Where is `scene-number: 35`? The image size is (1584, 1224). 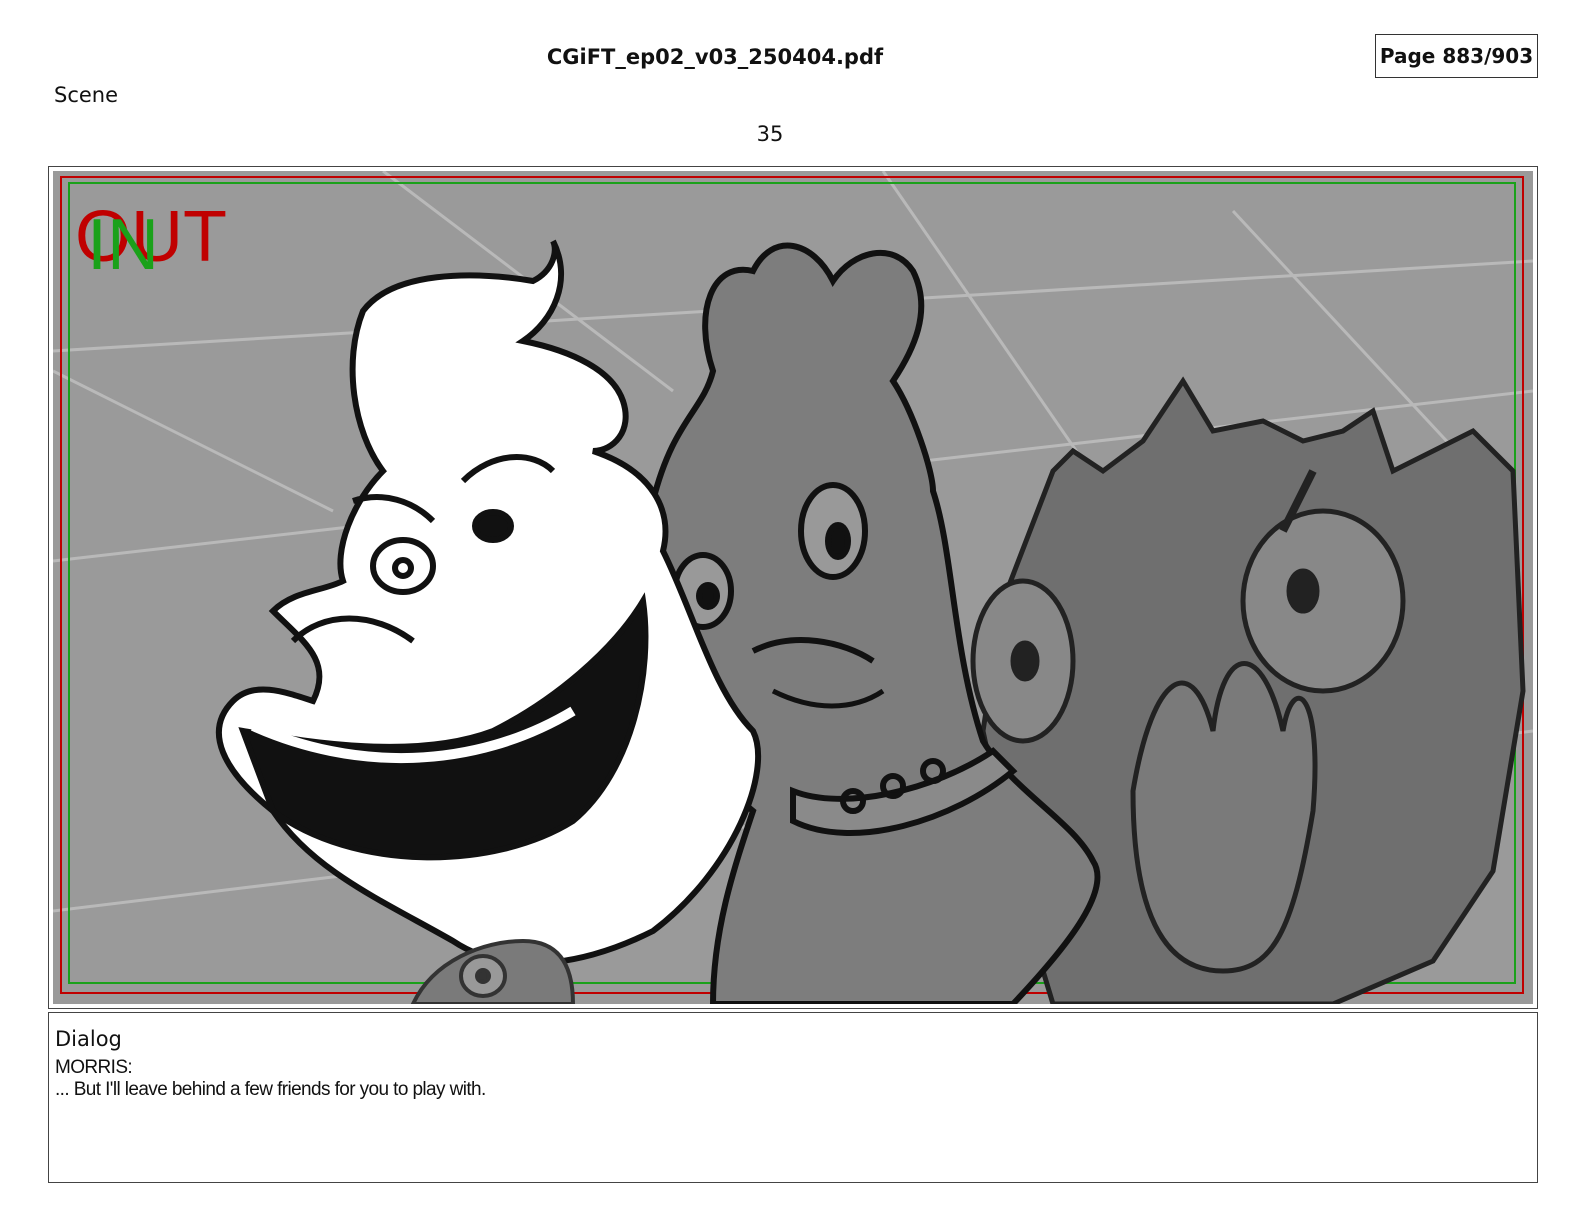 scene-number: 35 is located at coordinates (770, 134).